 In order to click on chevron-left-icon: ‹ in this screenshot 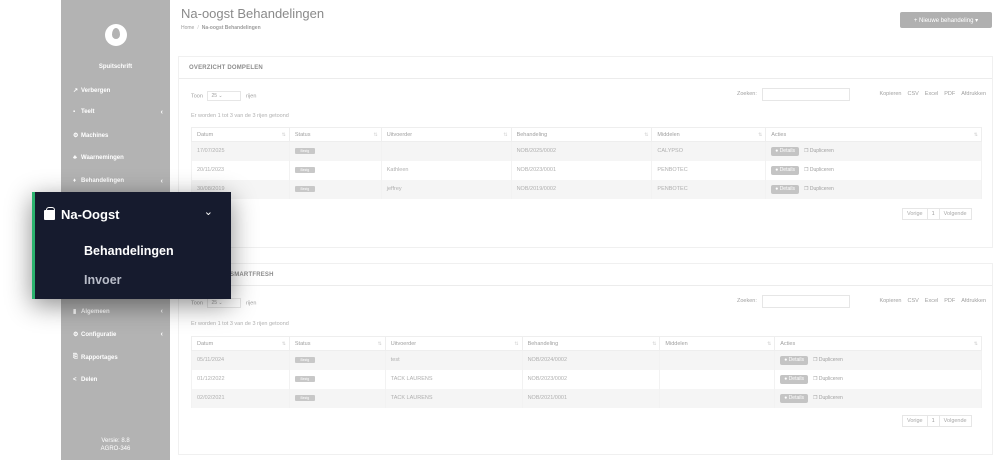, I will do `click(161, 311)`.